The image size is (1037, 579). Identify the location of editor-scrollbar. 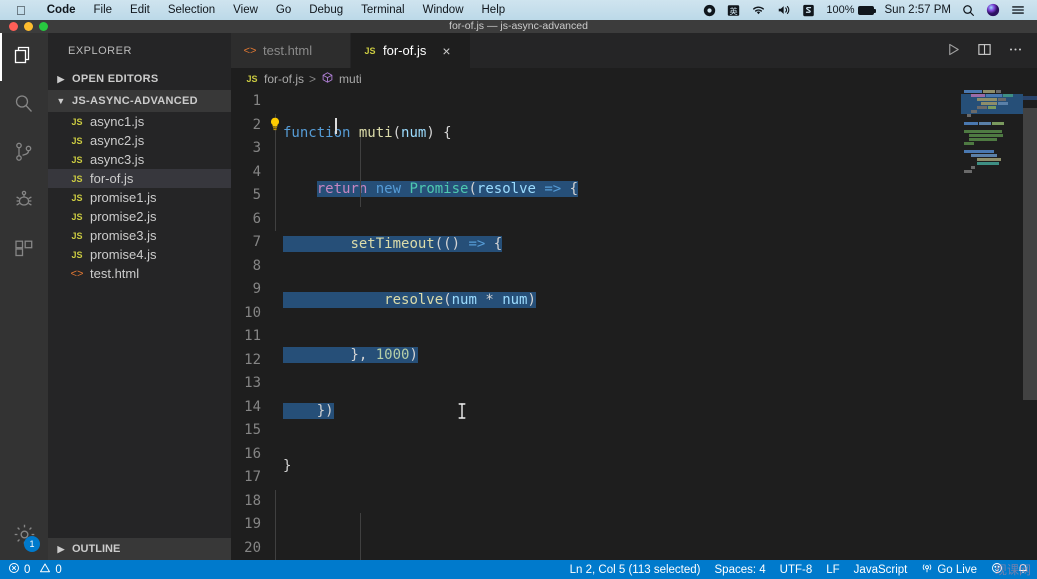
(1030, 325).